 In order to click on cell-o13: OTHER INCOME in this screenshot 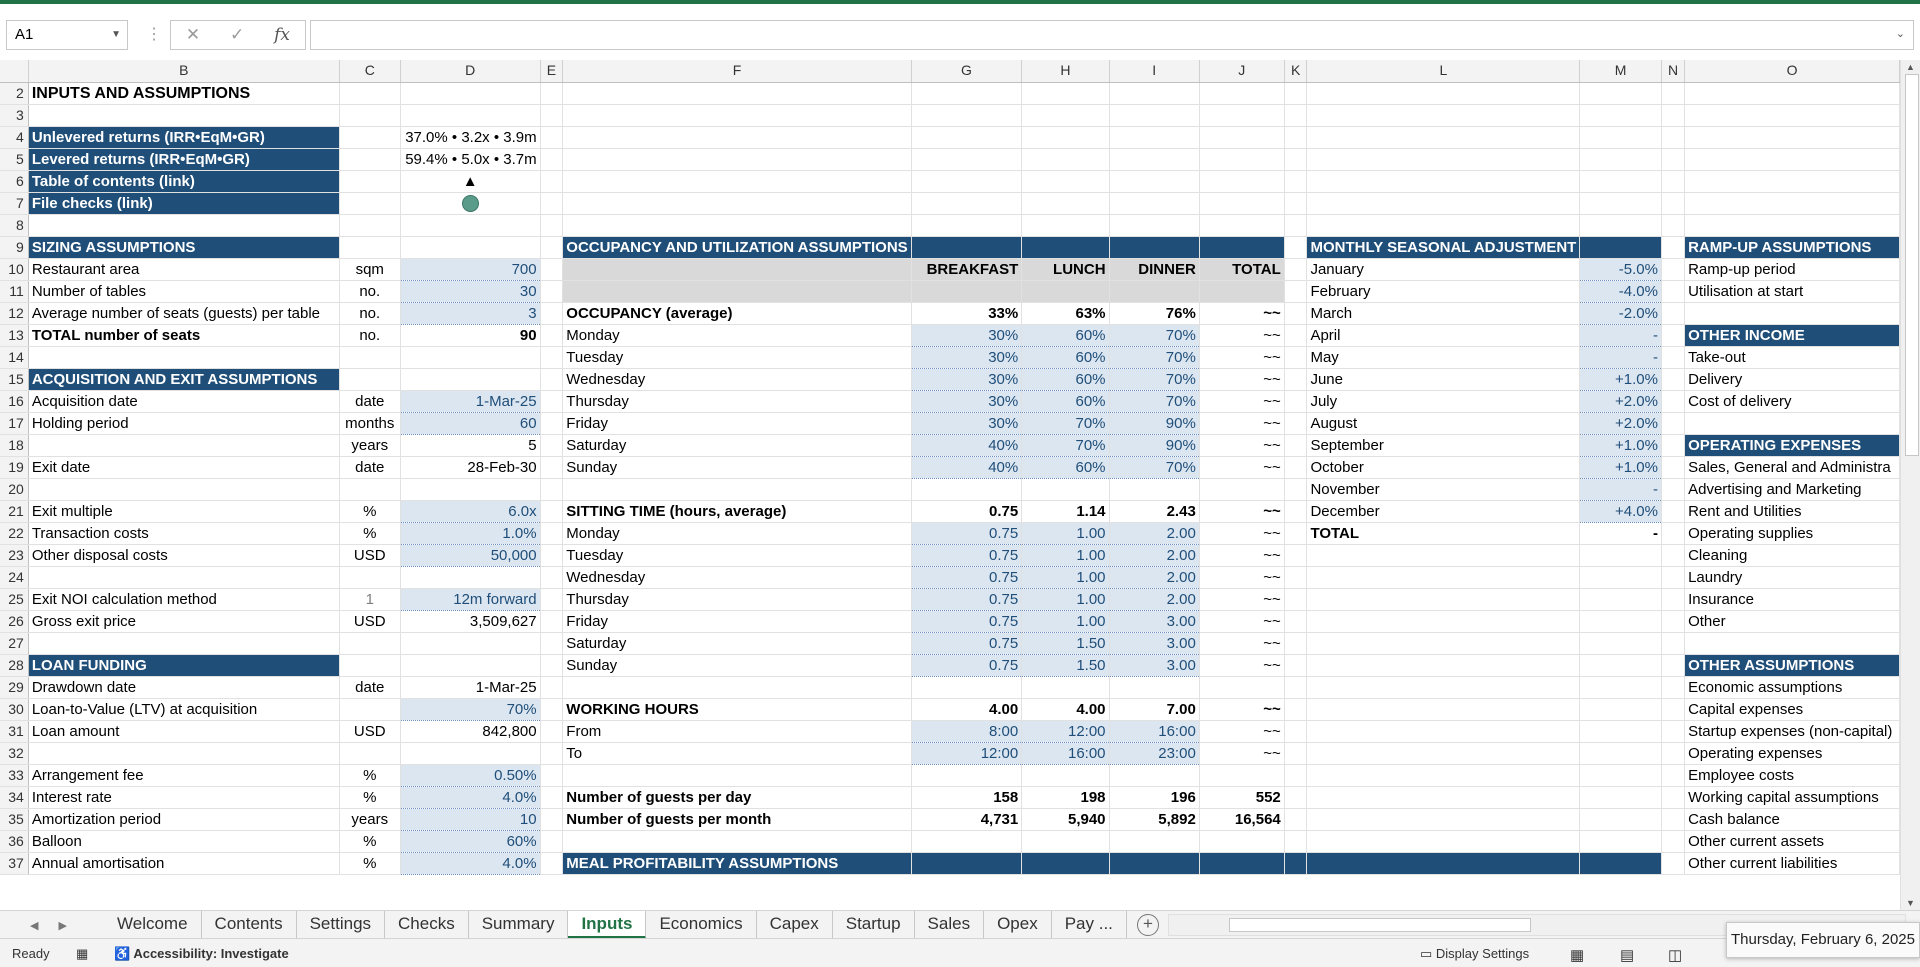, I will do `click(1792, 335)`.